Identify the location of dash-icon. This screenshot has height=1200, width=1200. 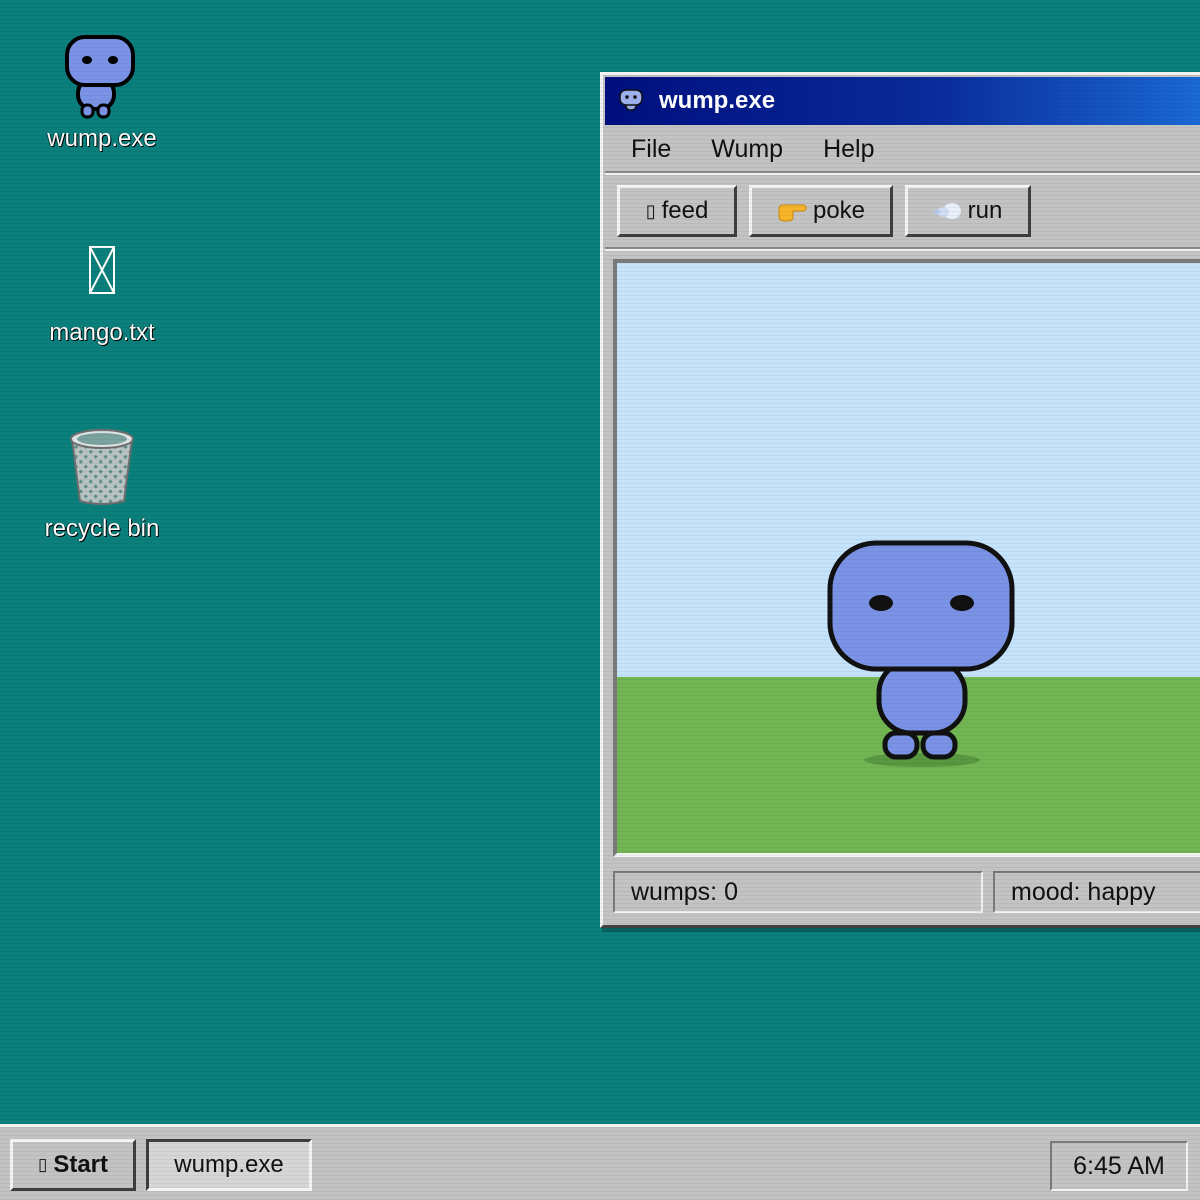
(947, 211).